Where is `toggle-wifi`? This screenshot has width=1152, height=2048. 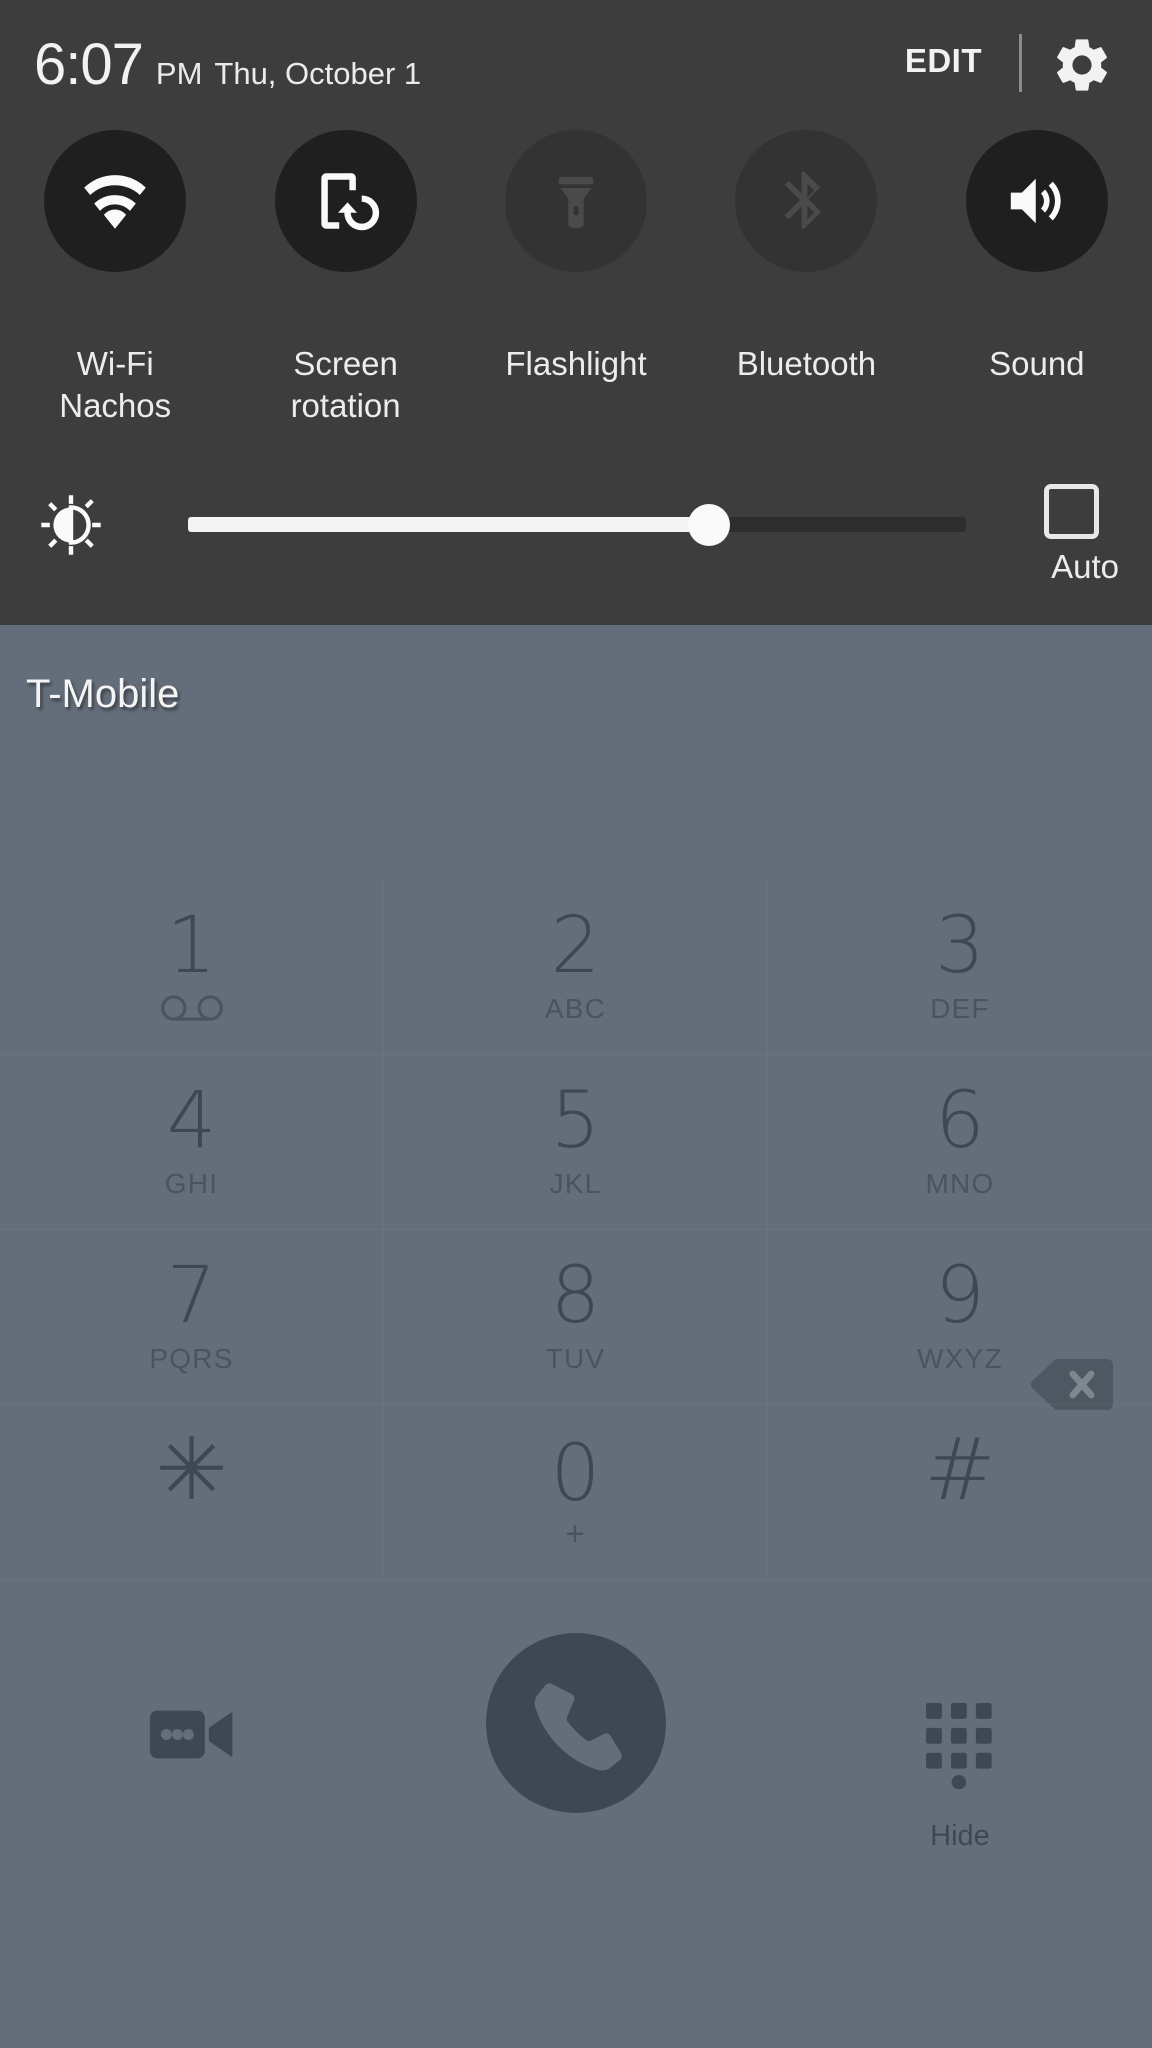
toggle-wifi is located at coordinates (115, 237).